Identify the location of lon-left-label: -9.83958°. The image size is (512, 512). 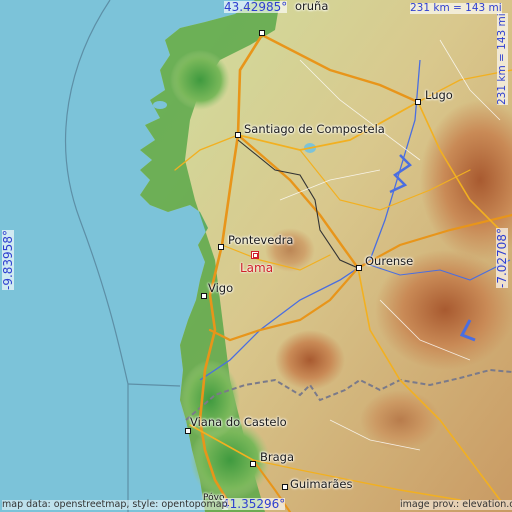
(8, 260).